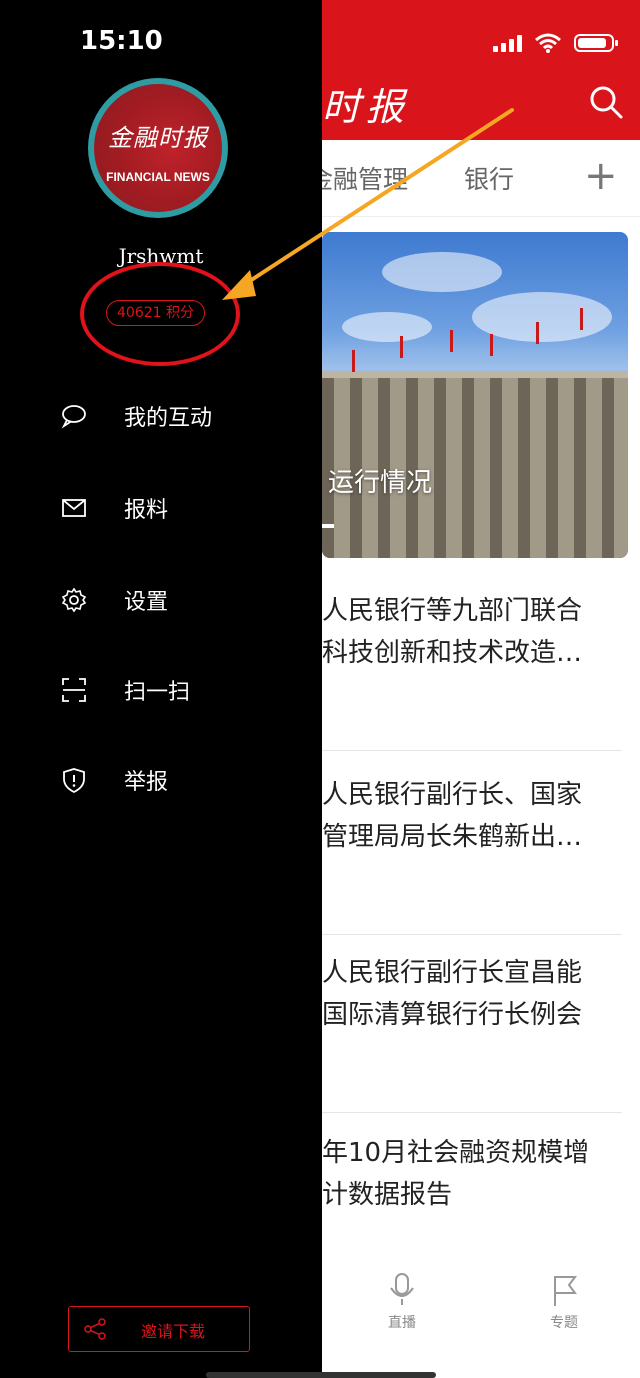 The image size is (640, 1378). What do you see at coordinates (452, 973) in the screenshot?
I see `news-title-line: 人民银行副行长宣昌能` at bounding box center [452, 973].